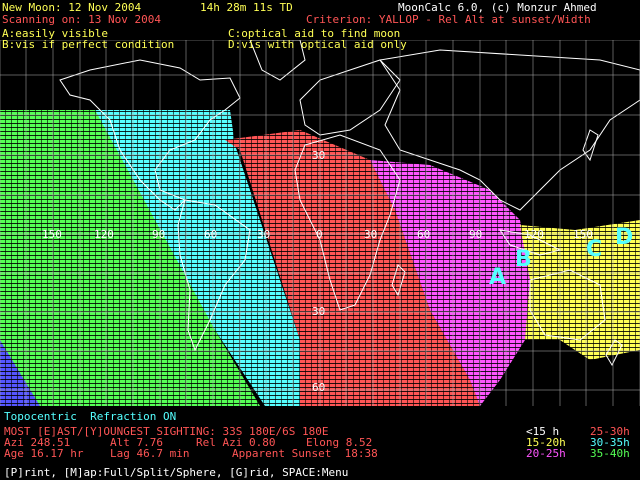 This screenshot has width=640, height=480. What do you see at coordinates (90, 416) in the screenshot?
I see `topocentric-status: Topocentric Refraction ON` at bounding box center [90, 416].